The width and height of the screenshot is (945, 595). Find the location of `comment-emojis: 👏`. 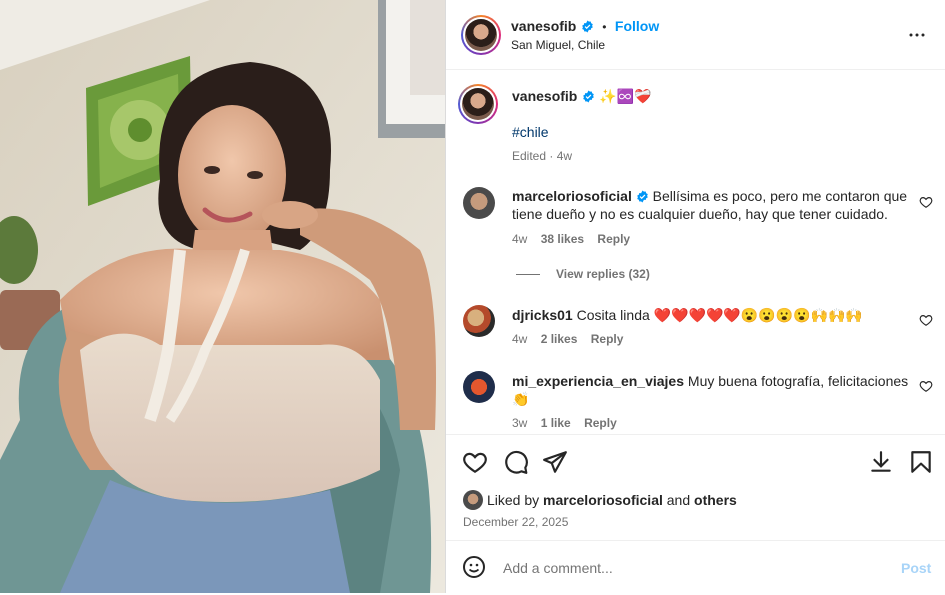

comment-emojis: 👏 is located at coordinates (521, 399).